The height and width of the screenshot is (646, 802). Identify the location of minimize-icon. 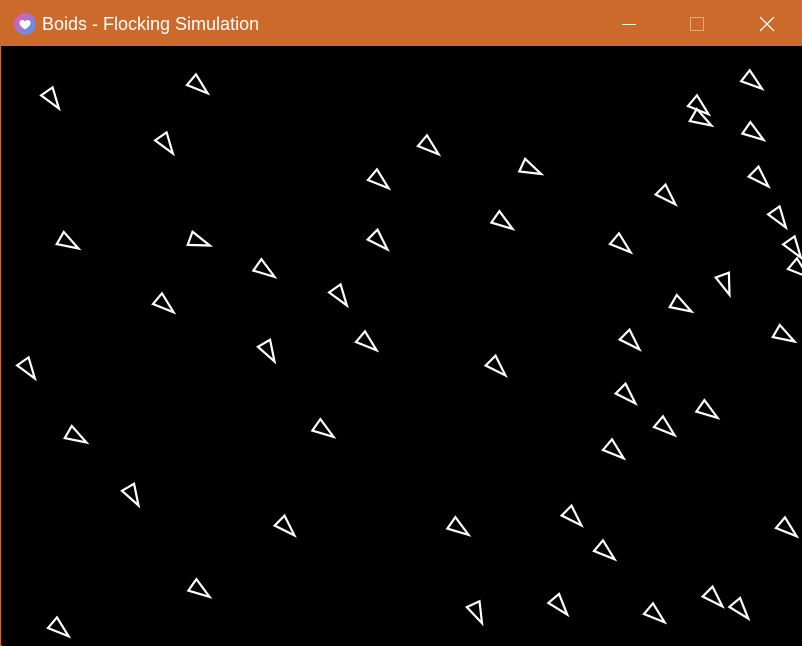
(629, 24).